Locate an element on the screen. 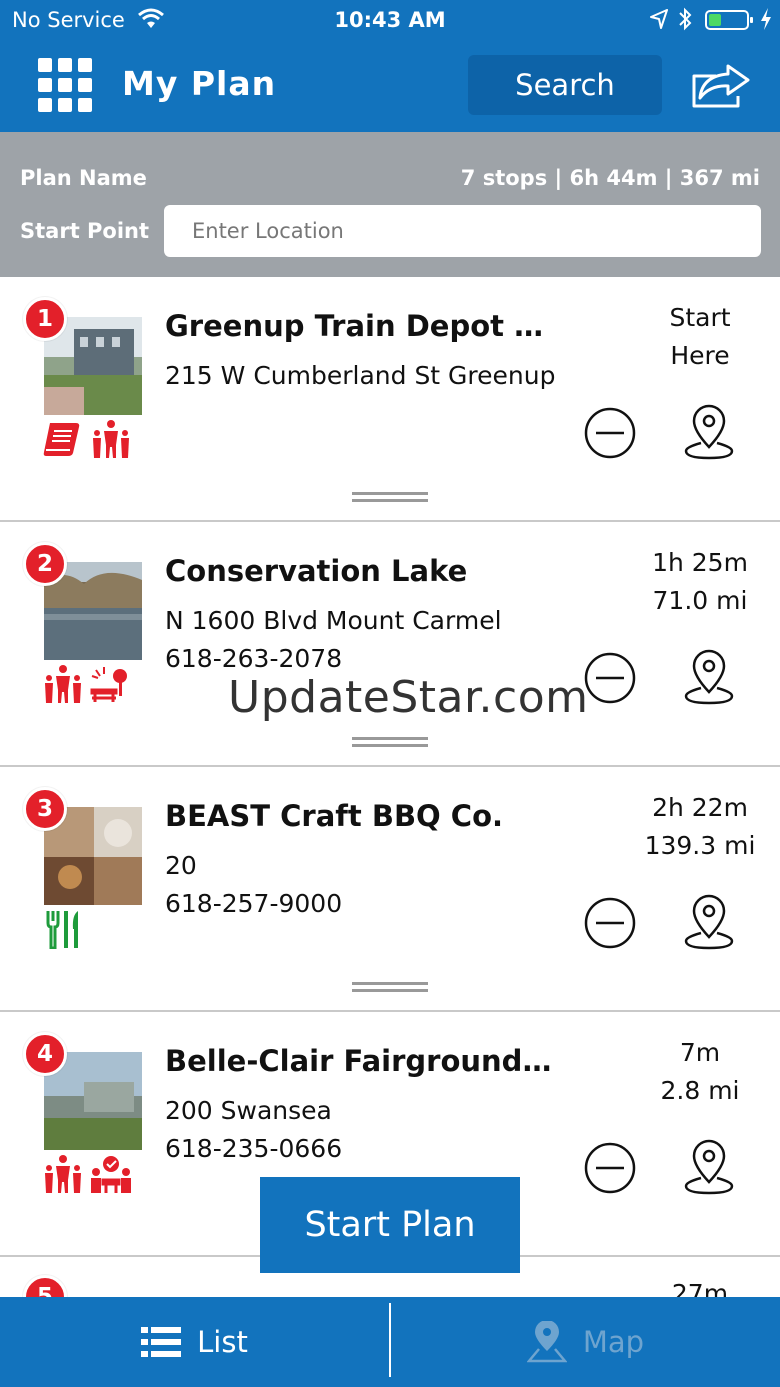 Image resolution: width=780 pixels, height=1387 pixels. tab-map: Map is located at coordinates (585, 1342).